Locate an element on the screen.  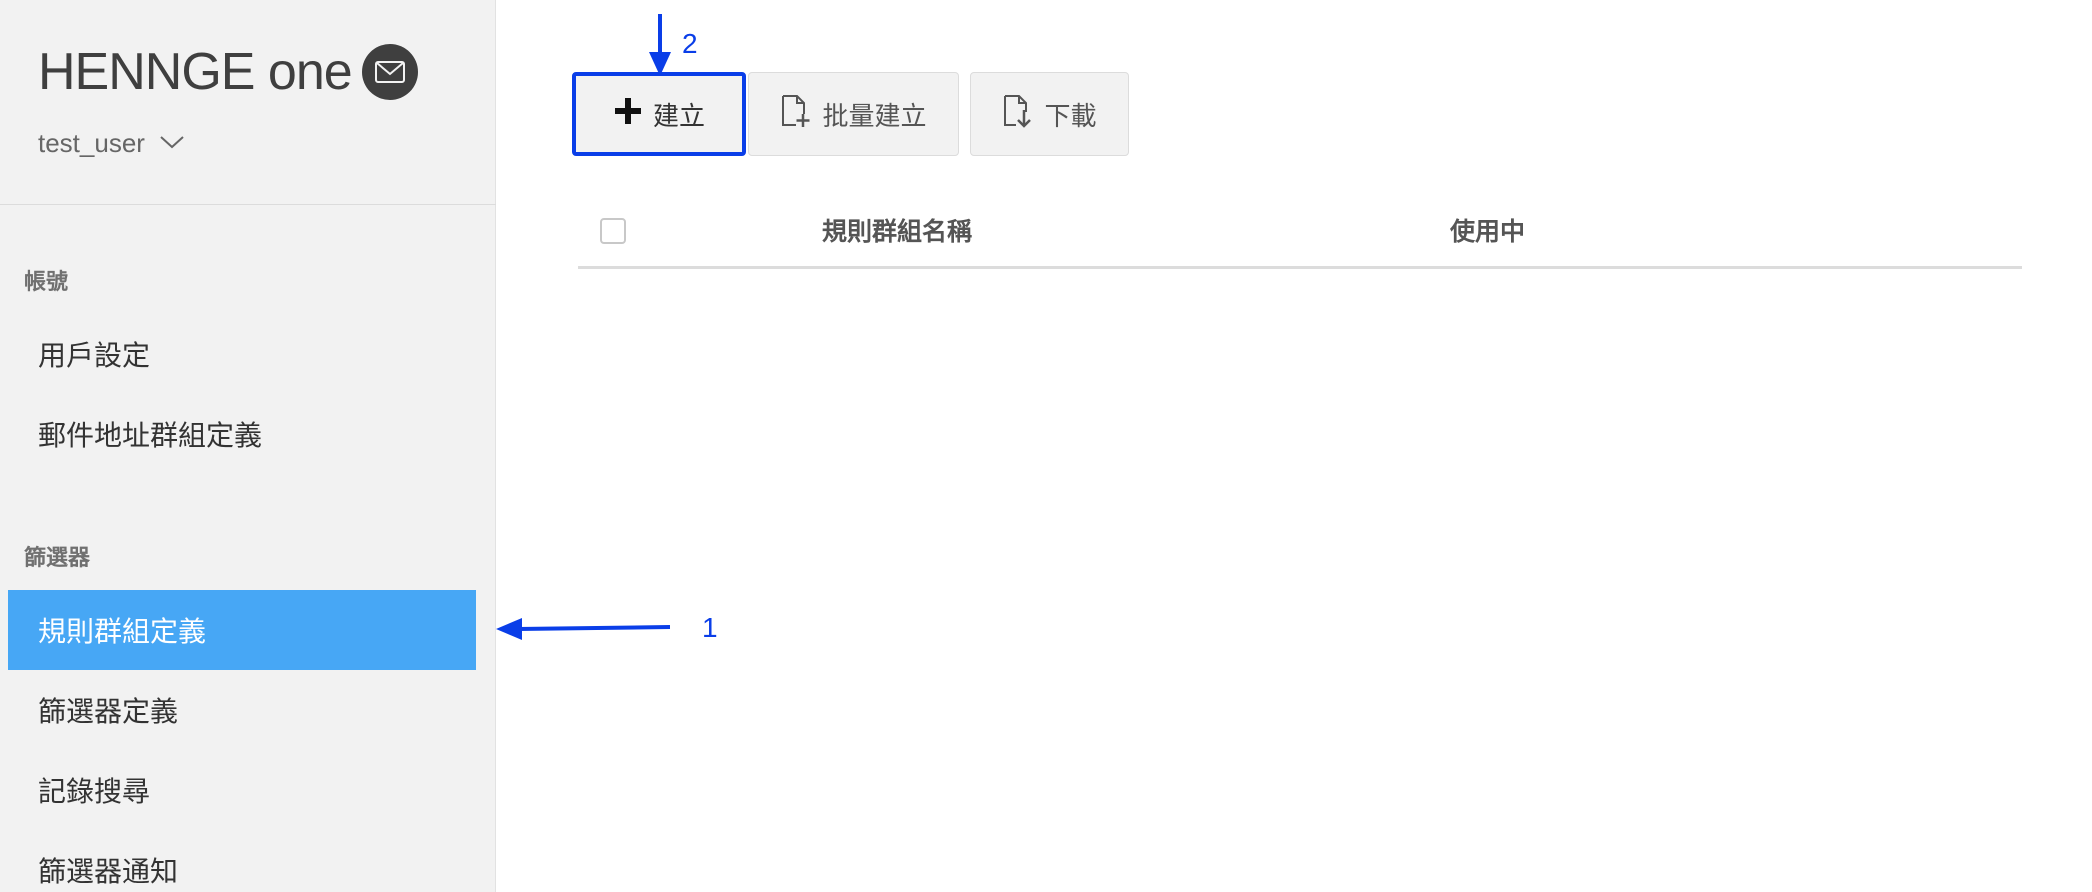
sidebar-item-label: 用戶設定 is located at coordinates (94, 355).